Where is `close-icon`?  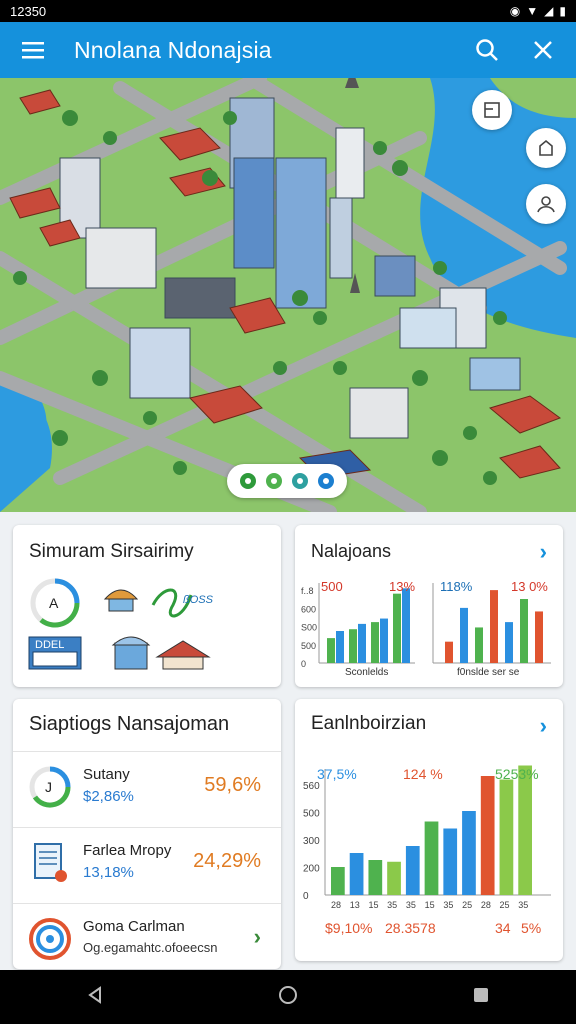 close-icon is located at coordinates (543, 50).